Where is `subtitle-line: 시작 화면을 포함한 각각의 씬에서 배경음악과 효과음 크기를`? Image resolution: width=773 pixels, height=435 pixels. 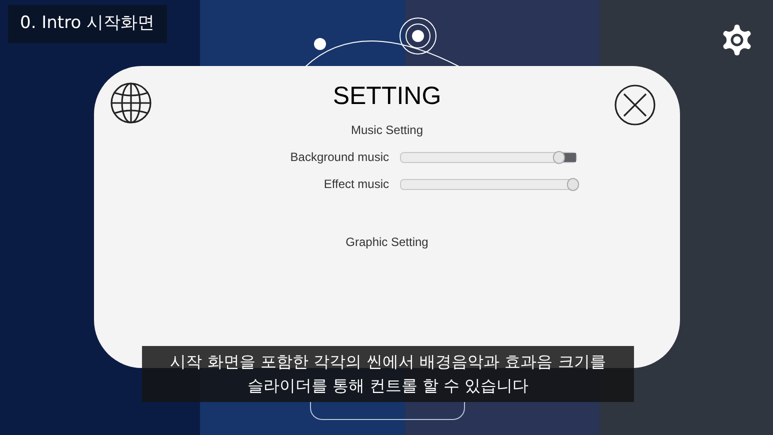
subtitle-line: 시작 화면을 포함한 각각의 씬에서 배경음악과 효과음 크기를 is located at coordinates (388, 362).